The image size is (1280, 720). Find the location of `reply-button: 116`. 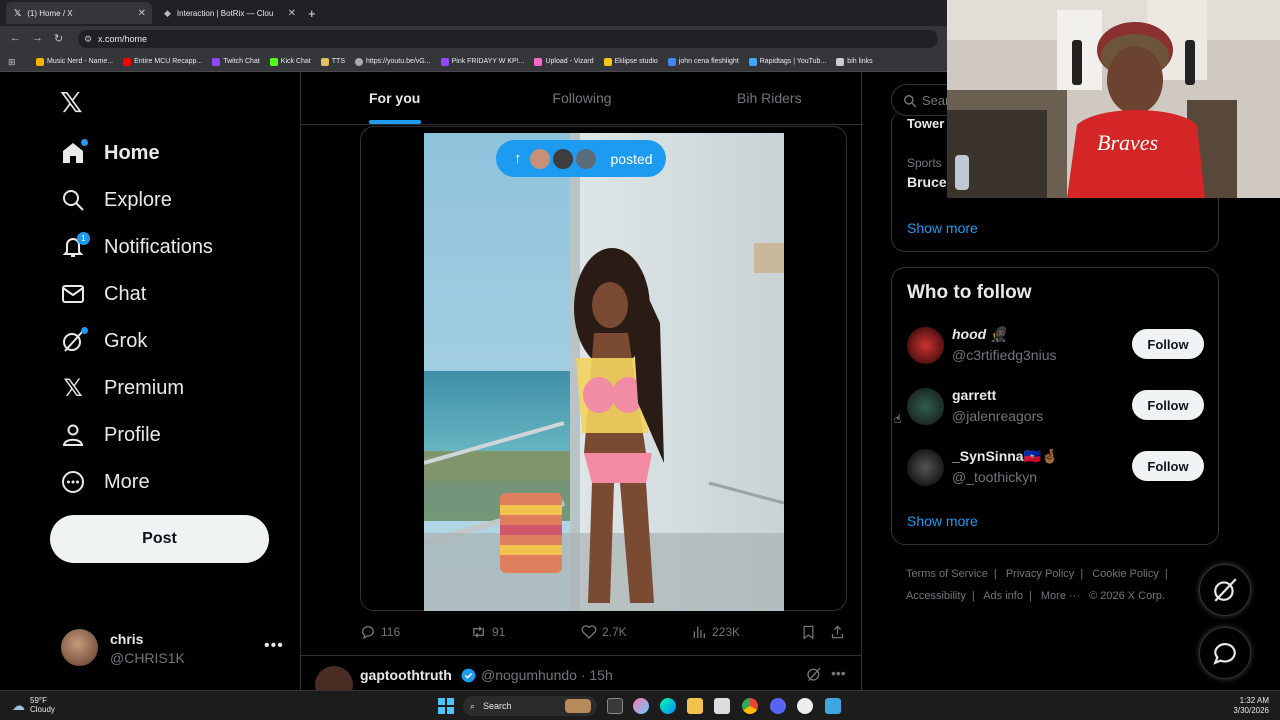

reply-button: 116 is located at coordinates (380, 632).